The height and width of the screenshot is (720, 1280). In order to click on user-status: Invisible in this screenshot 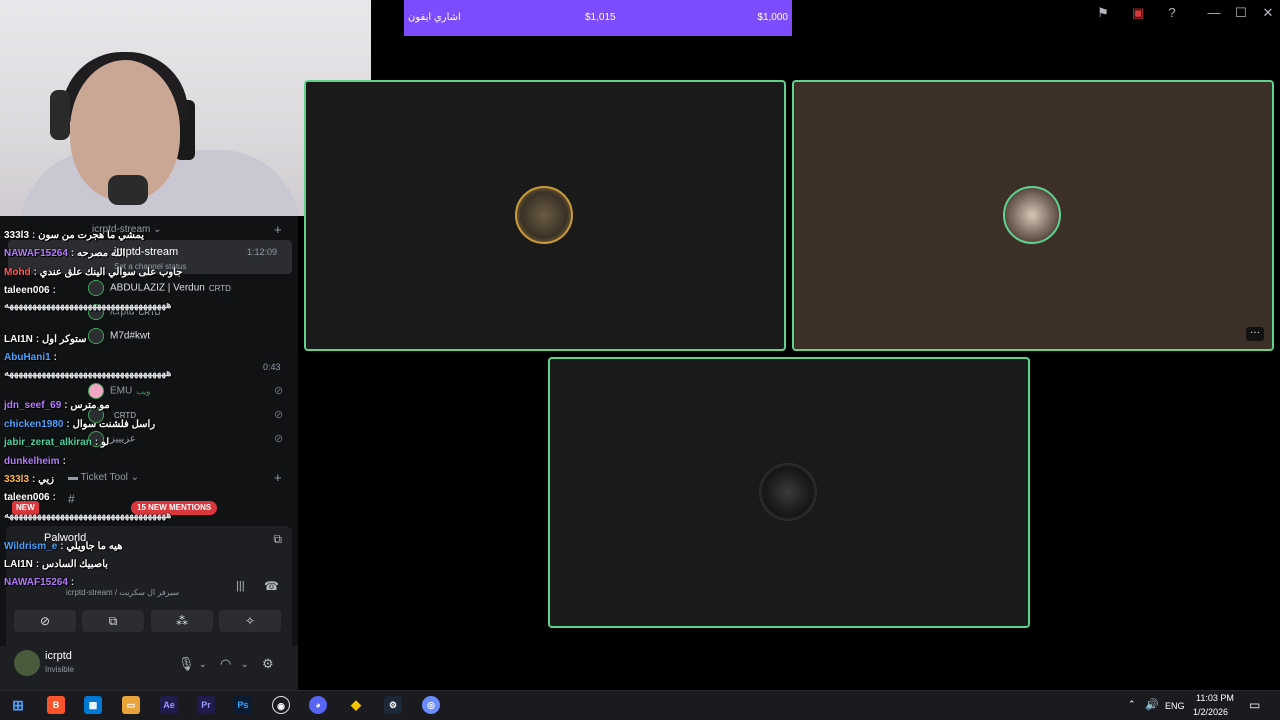, I will do `click(59, 669)`.